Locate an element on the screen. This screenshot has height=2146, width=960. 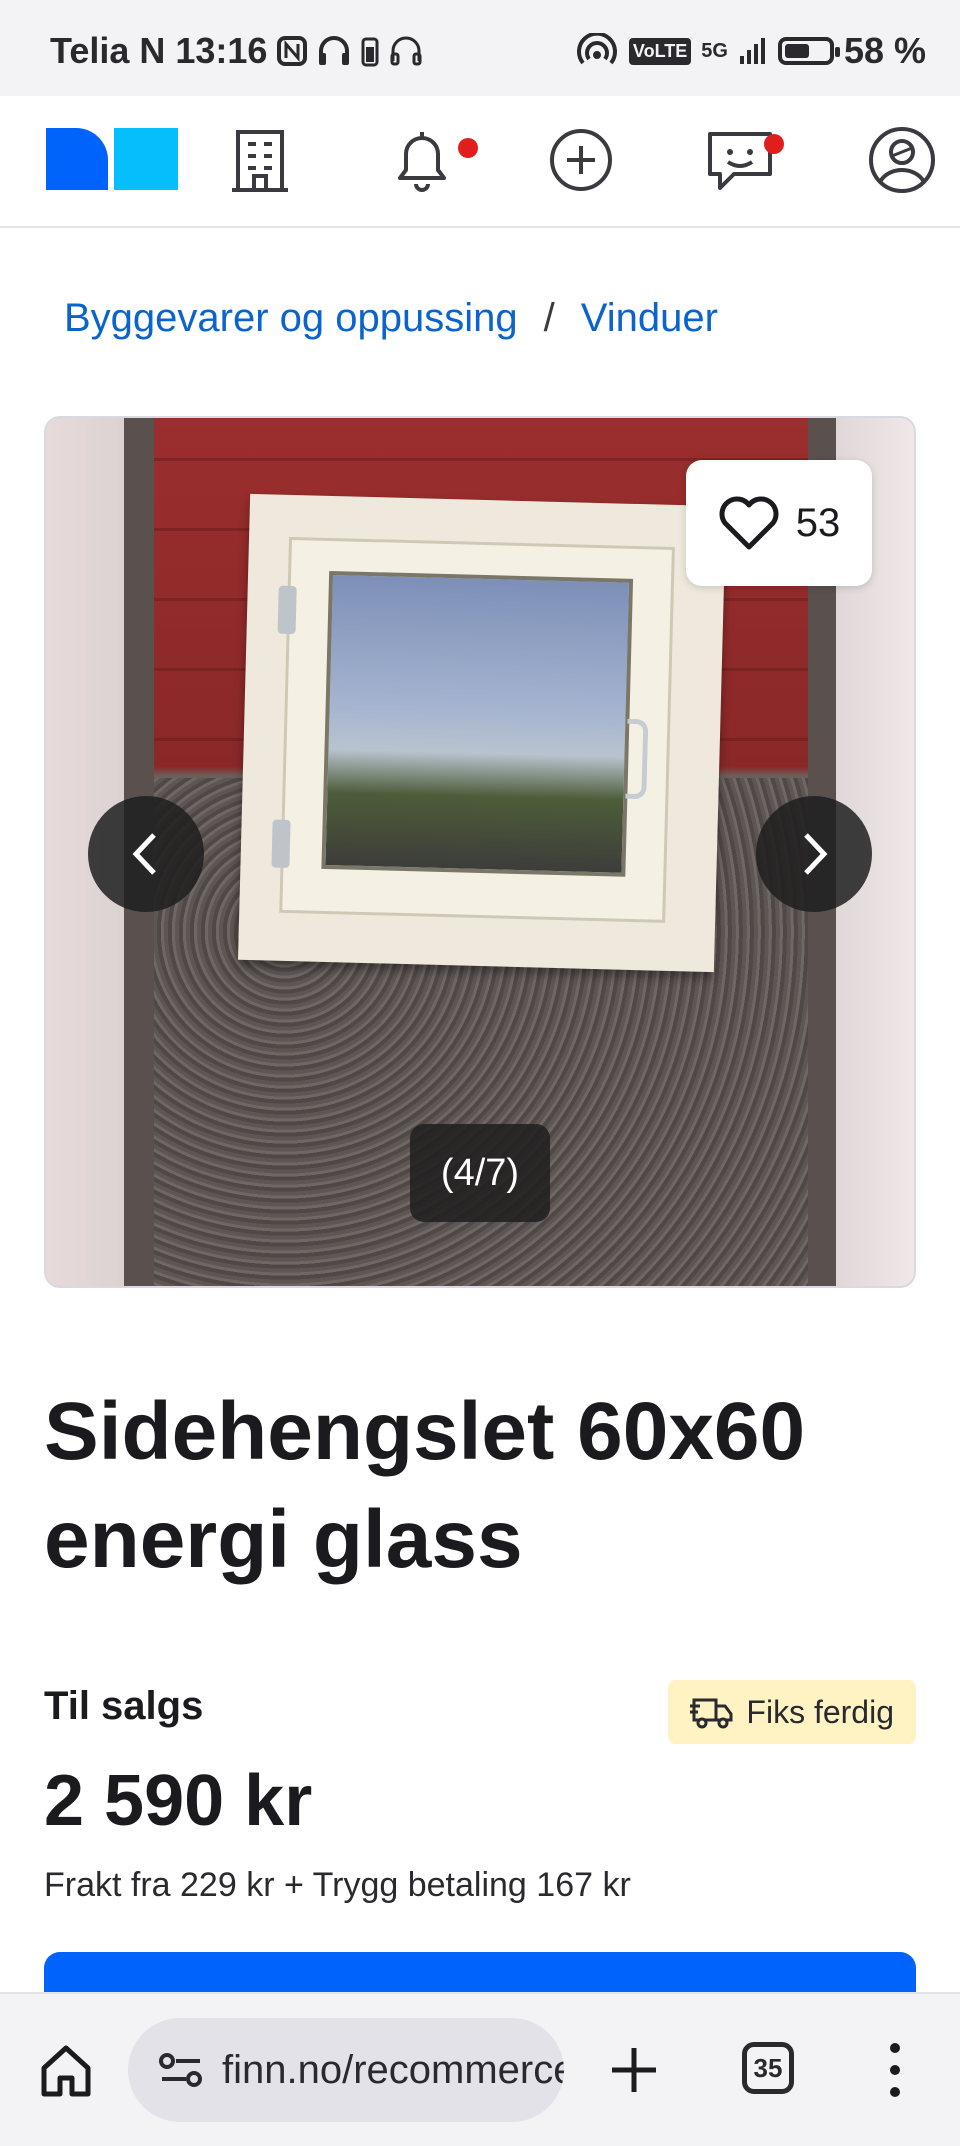
battery-label: 58 % is located at coordinates (884, 50).